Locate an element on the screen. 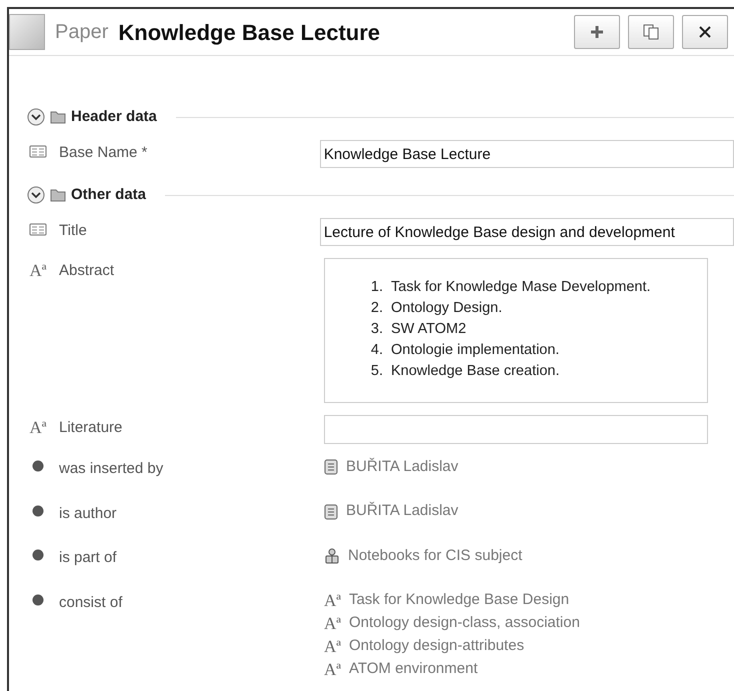  field-label: Base Name * is located at coordinates (103, 153).